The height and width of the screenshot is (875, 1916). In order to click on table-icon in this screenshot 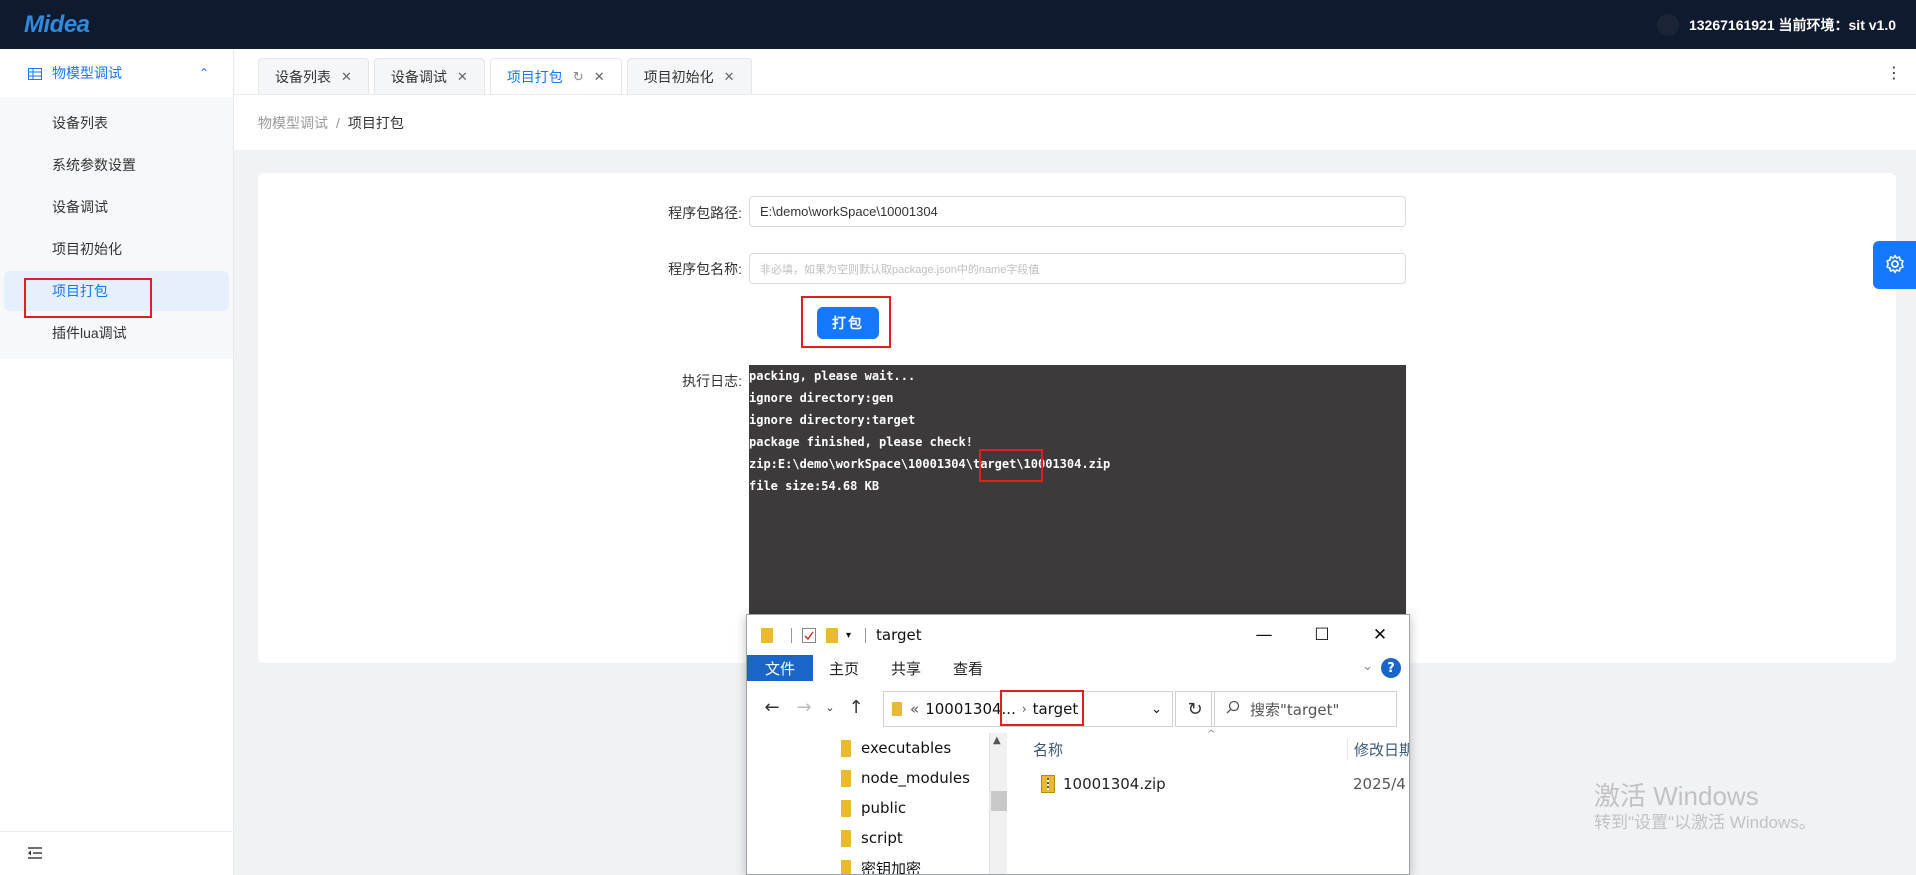, I will do `click(35, 73)`.